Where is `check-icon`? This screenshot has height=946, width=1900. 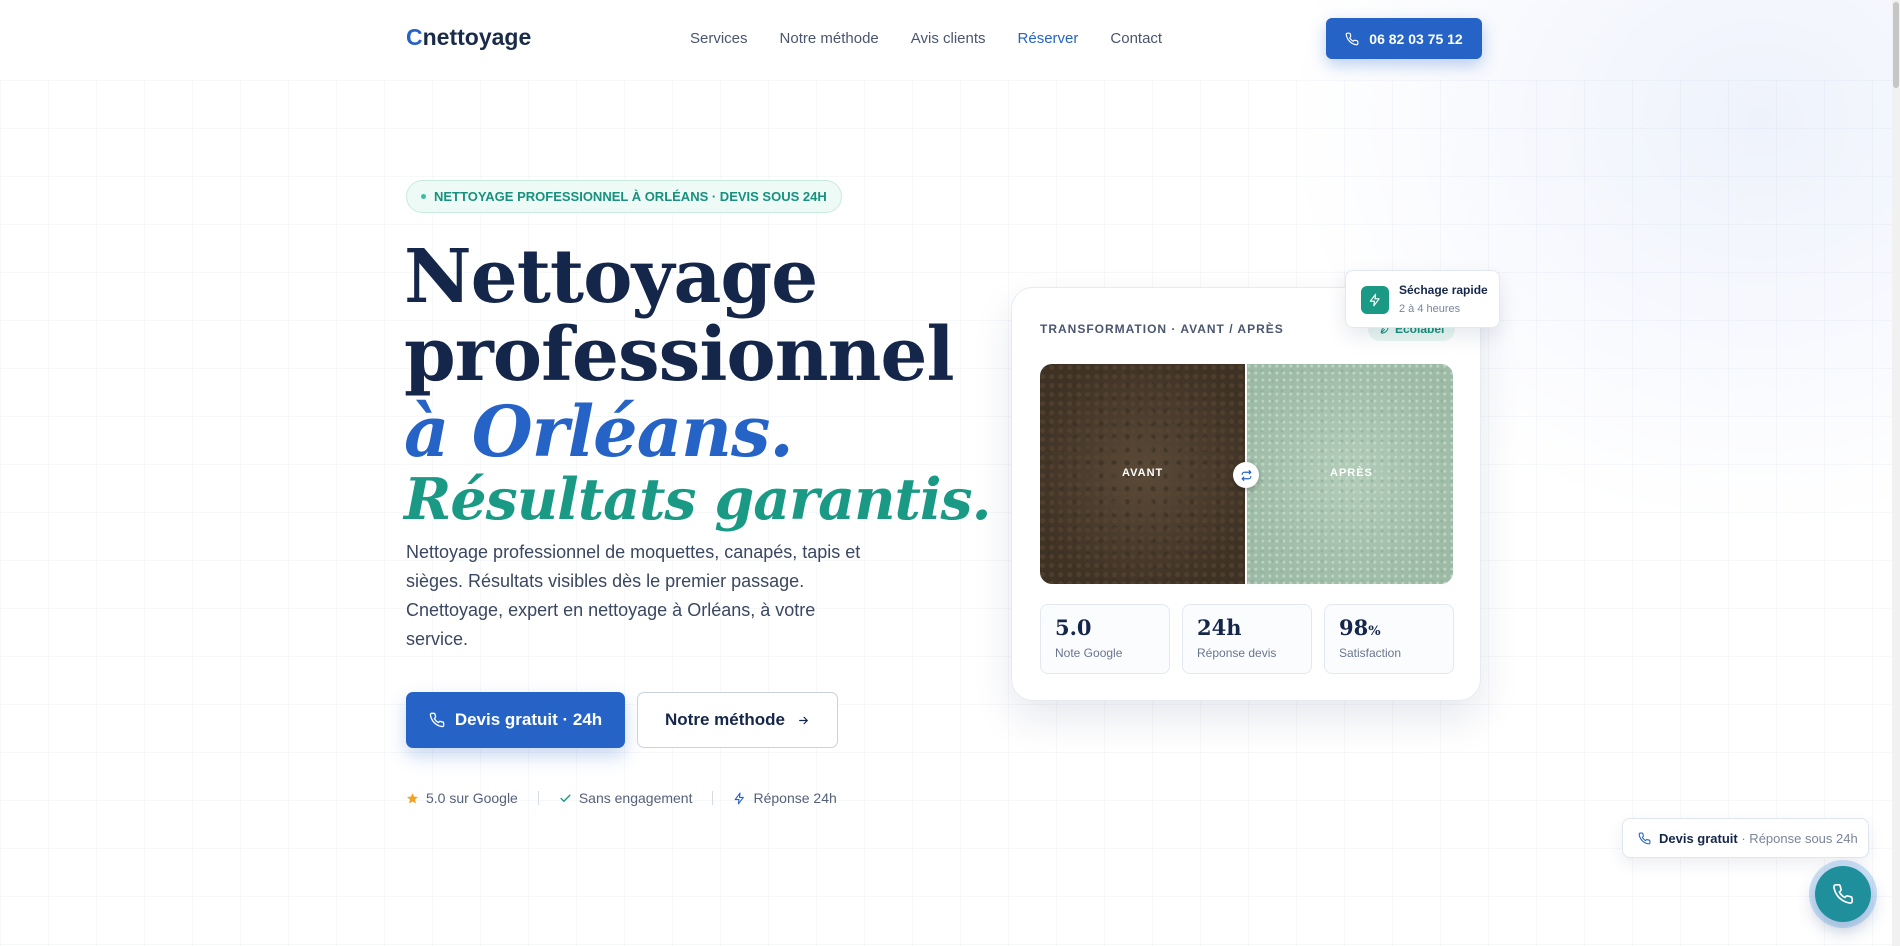 check-icon is located at coordinates (565, 798).